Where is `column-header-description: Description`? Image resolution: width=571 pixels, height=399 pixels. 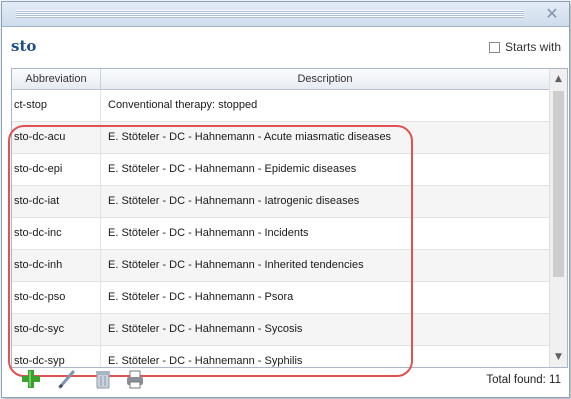
column-header-description: Description is located at coordinates (325, 79).